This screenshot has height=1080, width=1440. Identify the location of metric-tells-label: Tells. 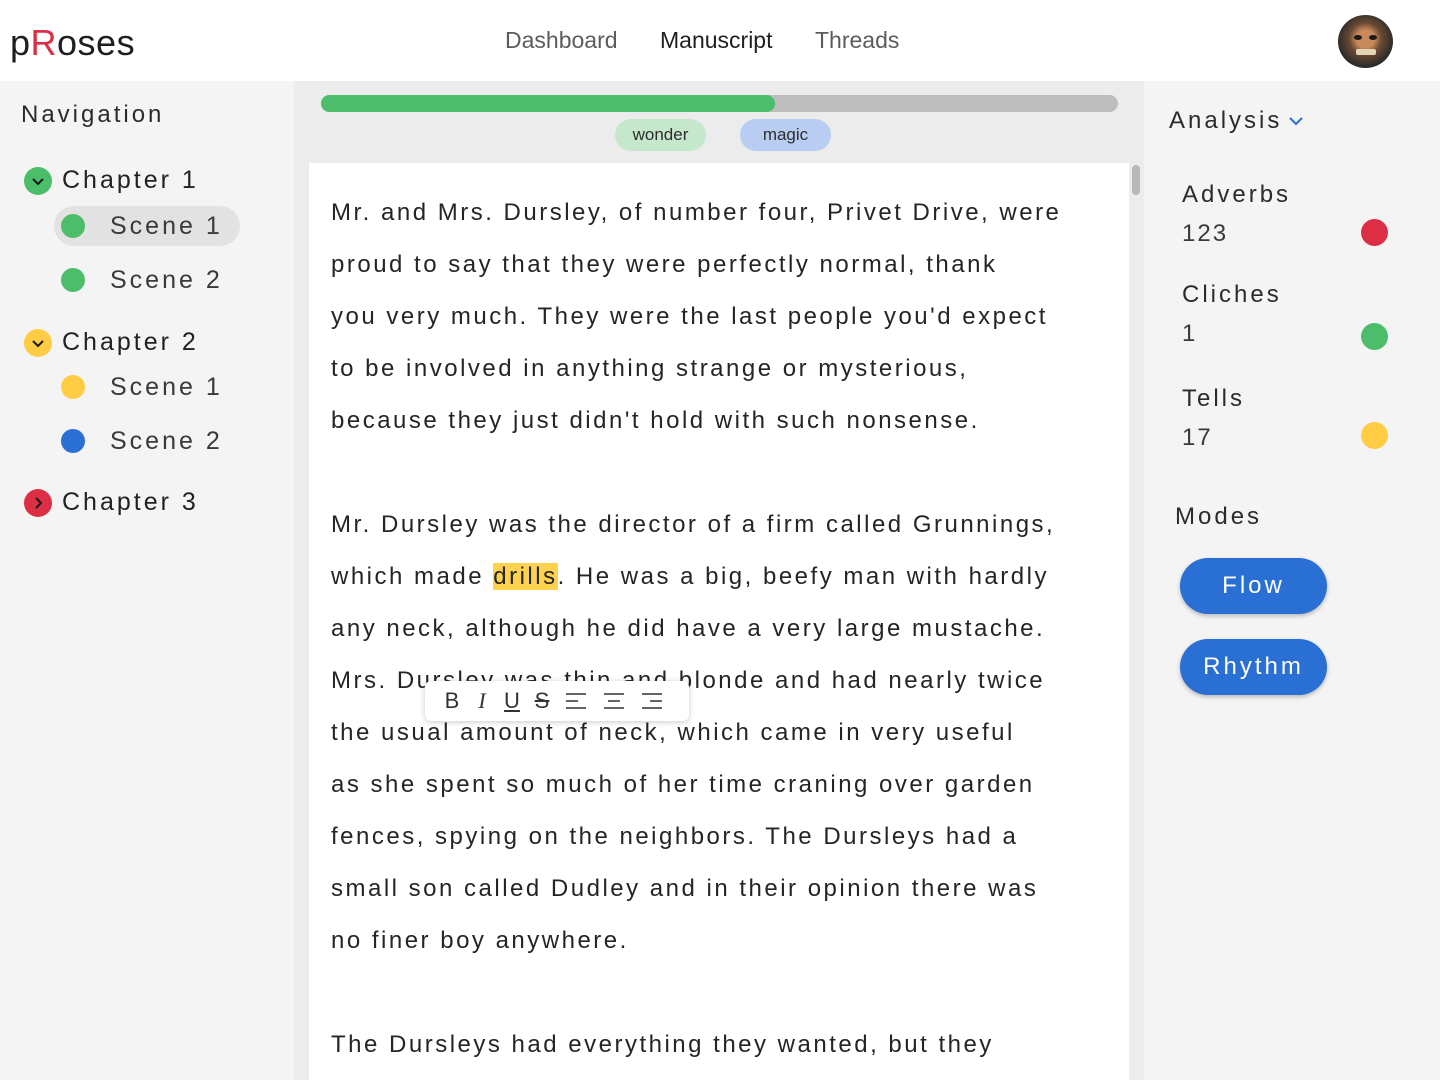
(1214, 398).